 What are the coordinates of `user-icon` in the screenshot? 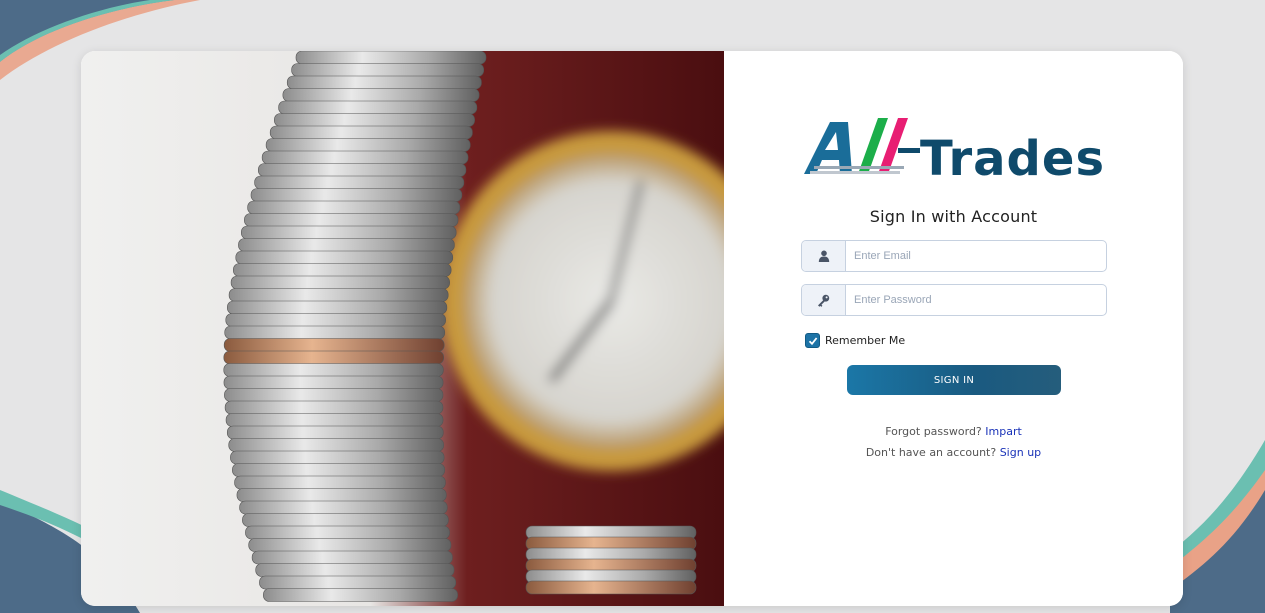 It's located at (824, 256).